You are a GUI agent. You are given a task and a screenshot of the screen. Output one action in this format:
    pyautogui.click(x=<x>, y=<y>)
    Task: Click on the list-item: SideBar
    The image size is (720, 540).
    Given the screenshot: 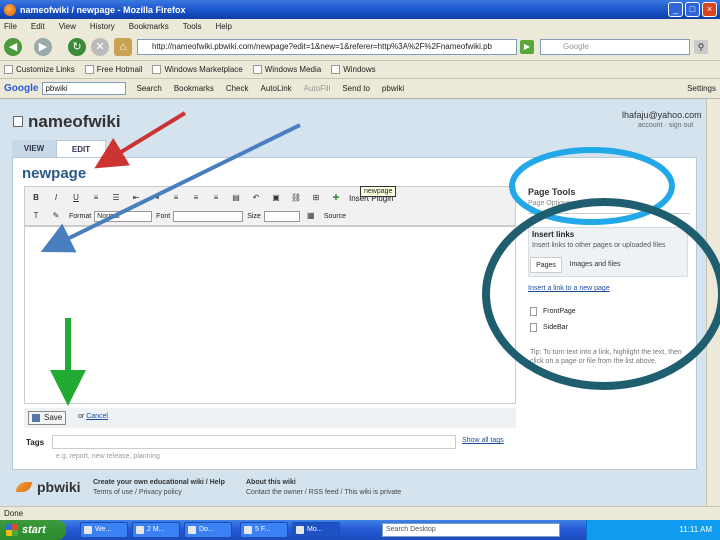 What is the action you would take?
    pyautogui.click(x=549, y=327)
    